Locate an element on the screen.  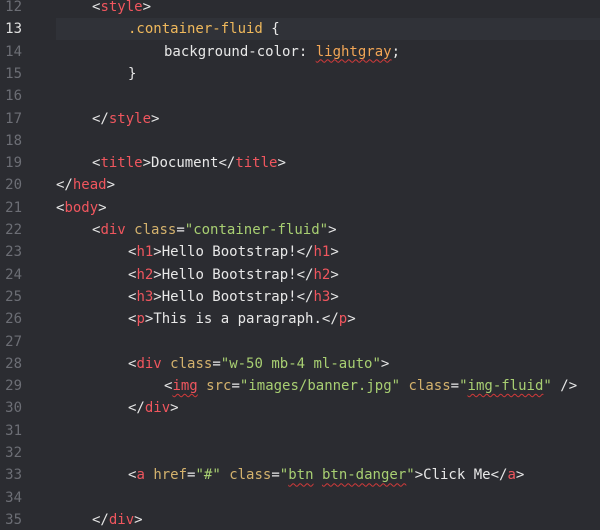
line-number: 15 is located at coordinates (13, 73).